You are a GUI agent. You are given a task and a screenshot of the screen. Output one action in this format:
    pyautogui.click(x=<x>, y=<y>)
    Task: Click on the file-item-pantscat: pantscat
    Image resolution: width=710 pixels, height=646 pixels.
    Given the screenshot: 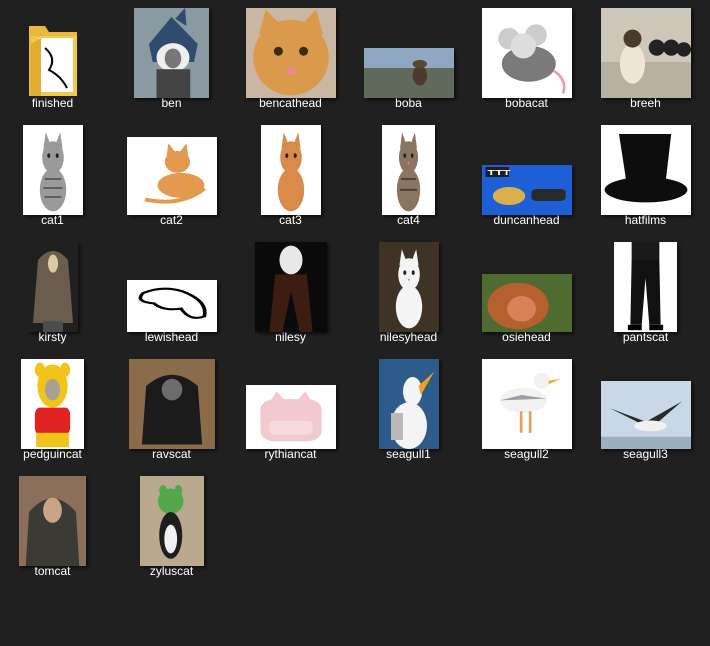 What is the action you would take?
    pyautogui.click(x=645, y=292)
    